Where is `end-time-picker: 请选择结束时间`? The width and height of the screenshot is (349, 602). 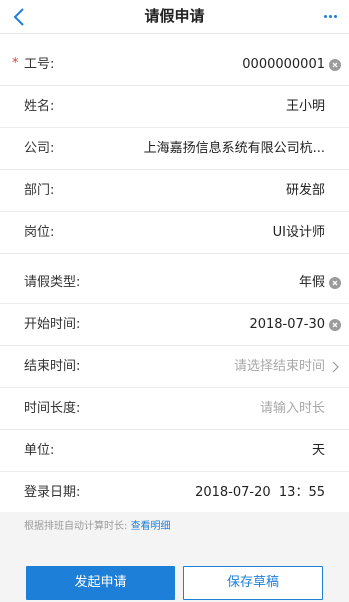 end-time-picker: 请选择结束时间 is located at coordinates (279, 367).